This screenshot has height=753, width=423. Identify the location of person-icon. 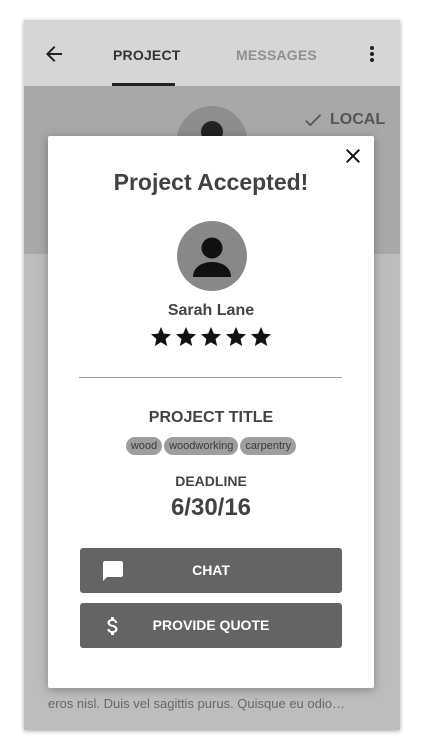
(212, 257).